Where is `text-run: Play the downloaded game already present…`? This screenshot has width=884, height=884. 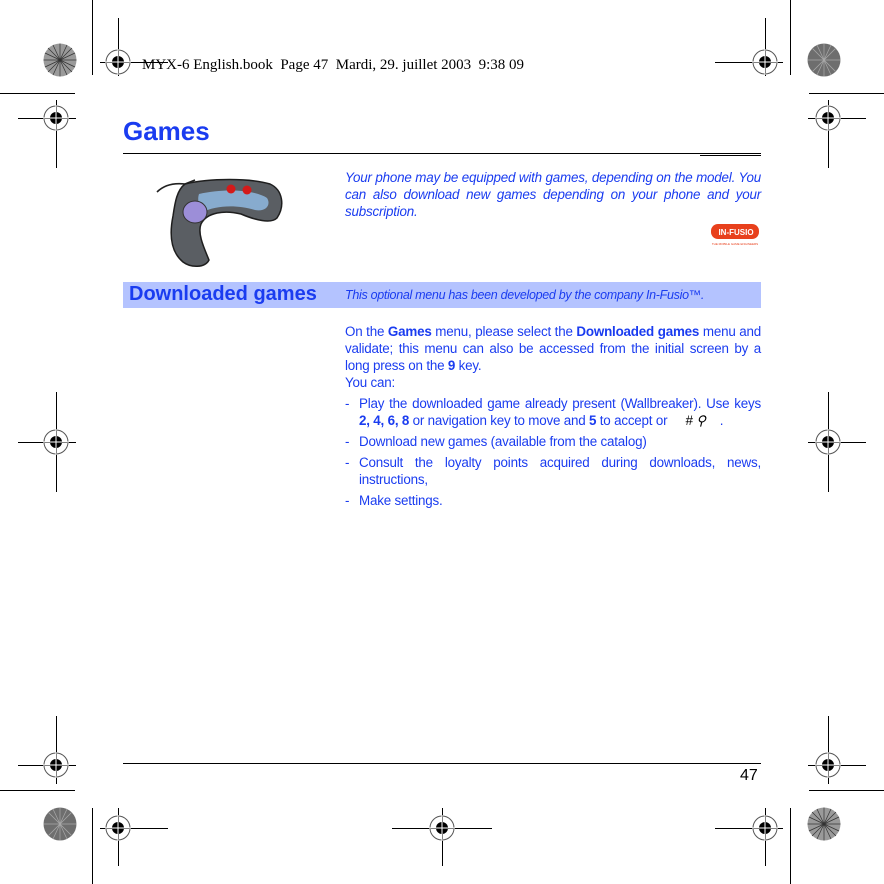 text-run: Play the downloaded game already present… is located at coordinates (560, 403).